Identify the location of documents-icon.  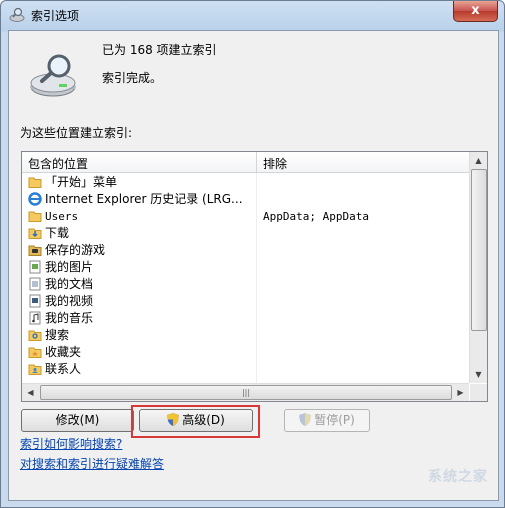
(35, 284).